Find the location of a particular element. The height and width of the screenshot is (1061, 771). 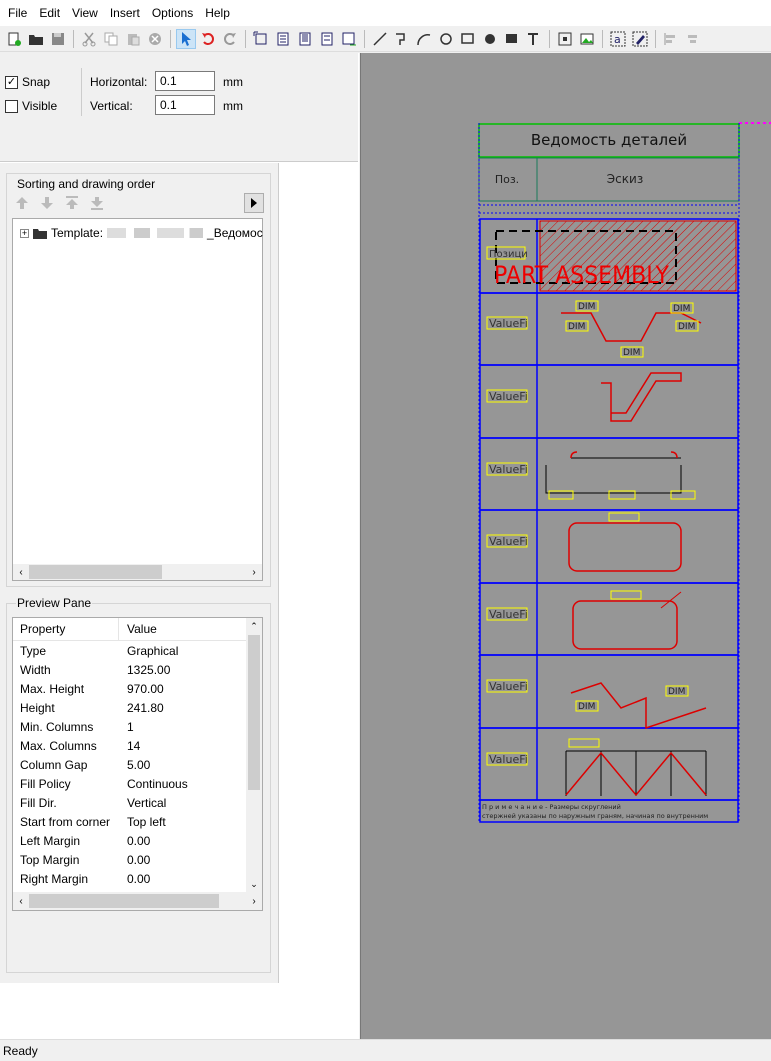

row7-value: ValueFi is located at coordinates (508, 686).